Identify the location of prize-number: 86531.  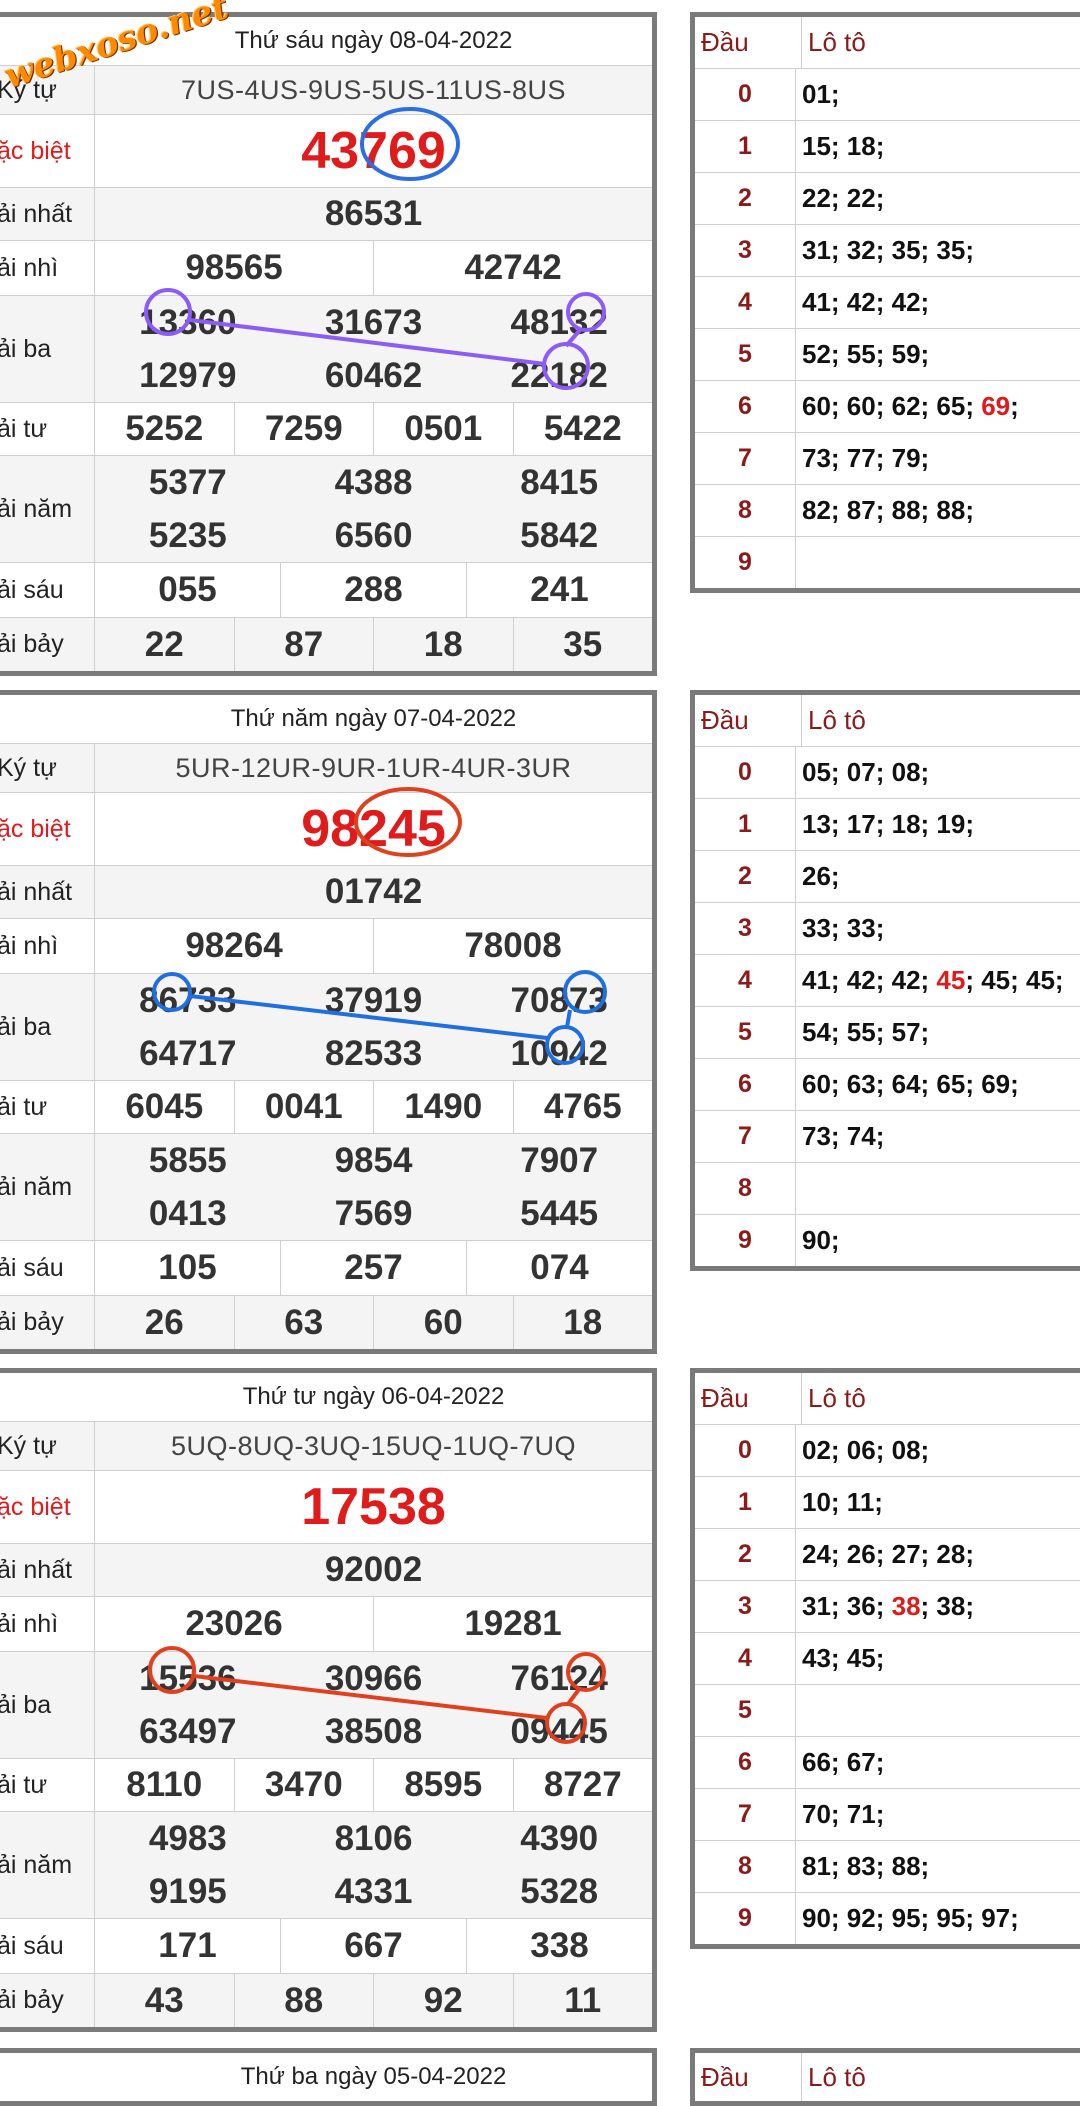
(373, 213).